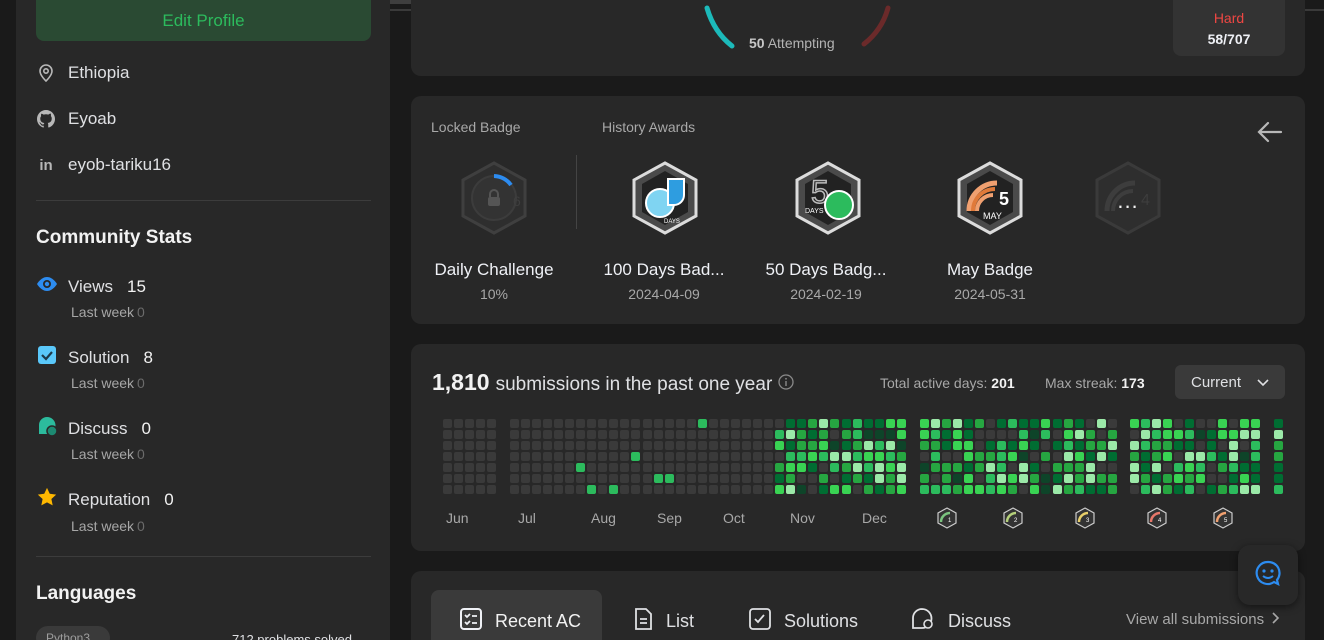  I want to click on svg-text: MAY, so click(992, 216).